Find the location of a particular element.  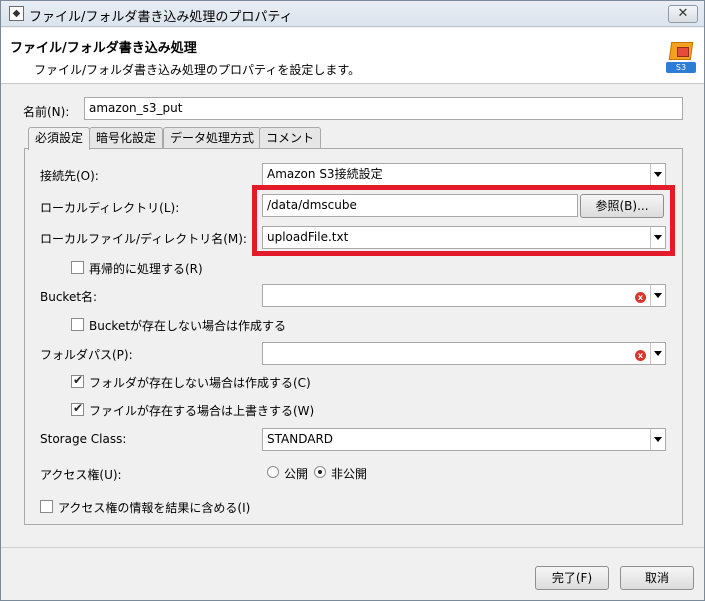

access-public-label: 公開 is located at coordinates (296, 474).